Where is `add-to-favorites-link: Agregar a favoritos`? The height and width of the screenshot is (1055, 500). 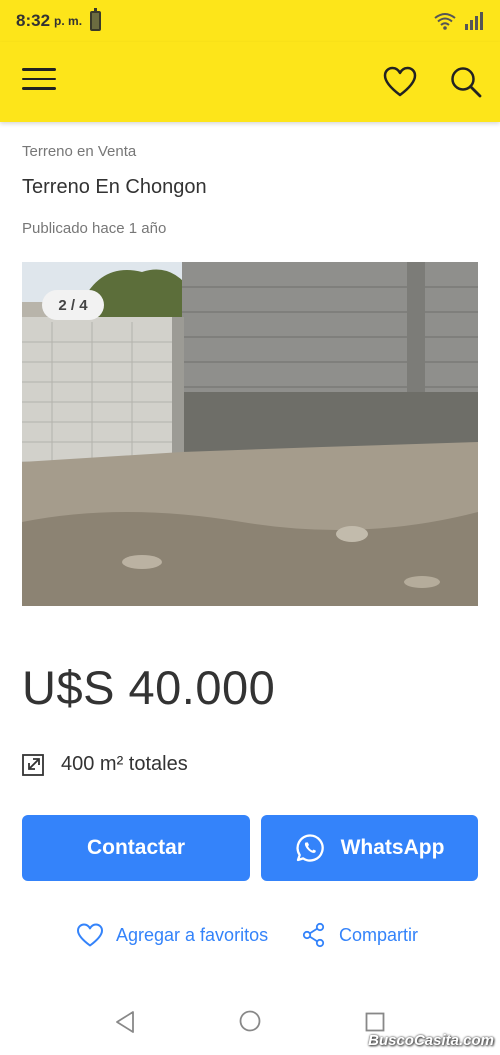 add-to-favorites-link: Agregar a favoritos is located at coordinates (172, 935).